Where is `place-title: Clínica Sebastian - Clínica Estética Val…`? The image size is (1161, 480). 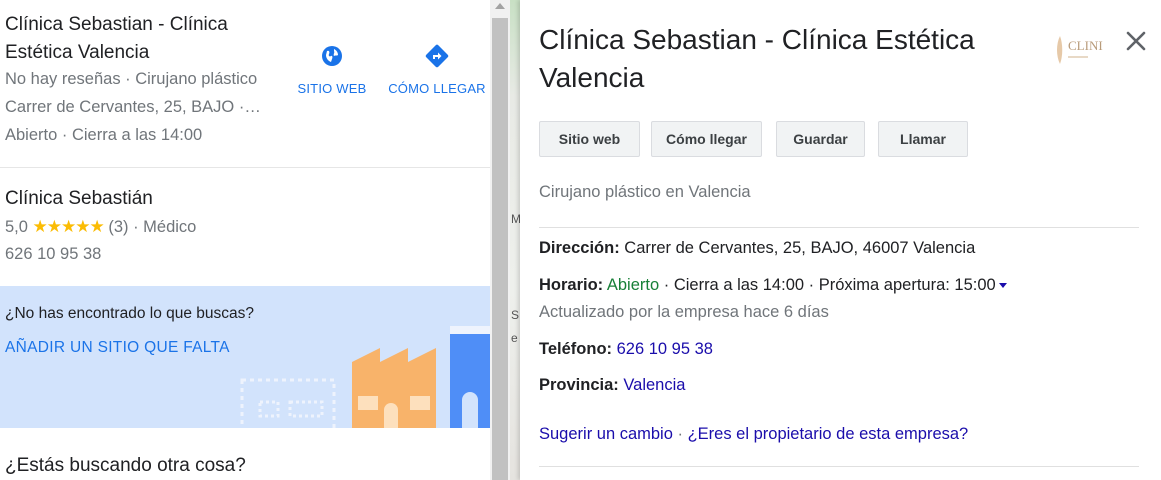 place-title: Clínica Sebastian - Clínica Estética Val… is located at coordinates (757, 58).